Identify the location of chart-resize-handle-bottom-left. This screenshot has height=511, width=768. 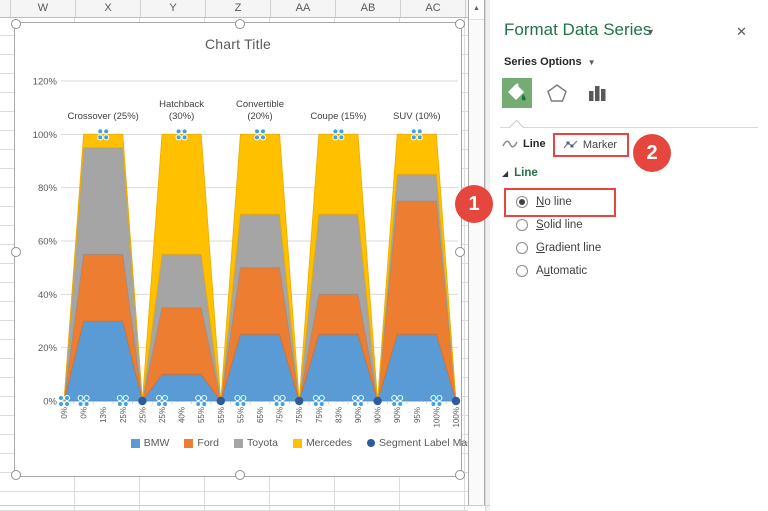
(16, 475).